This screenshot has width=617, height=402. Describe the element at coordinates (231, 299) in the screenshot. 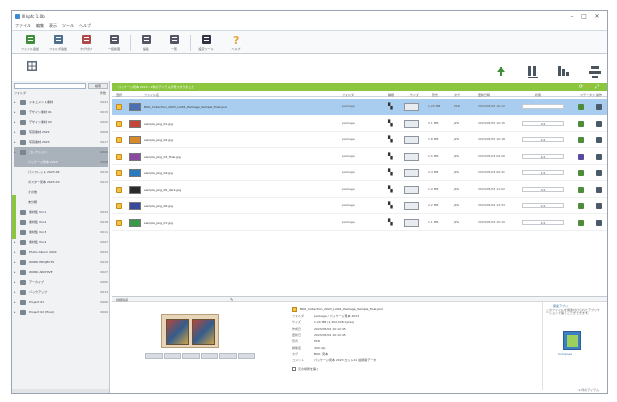

I see `detail-edit-icon: ✎` at that location.